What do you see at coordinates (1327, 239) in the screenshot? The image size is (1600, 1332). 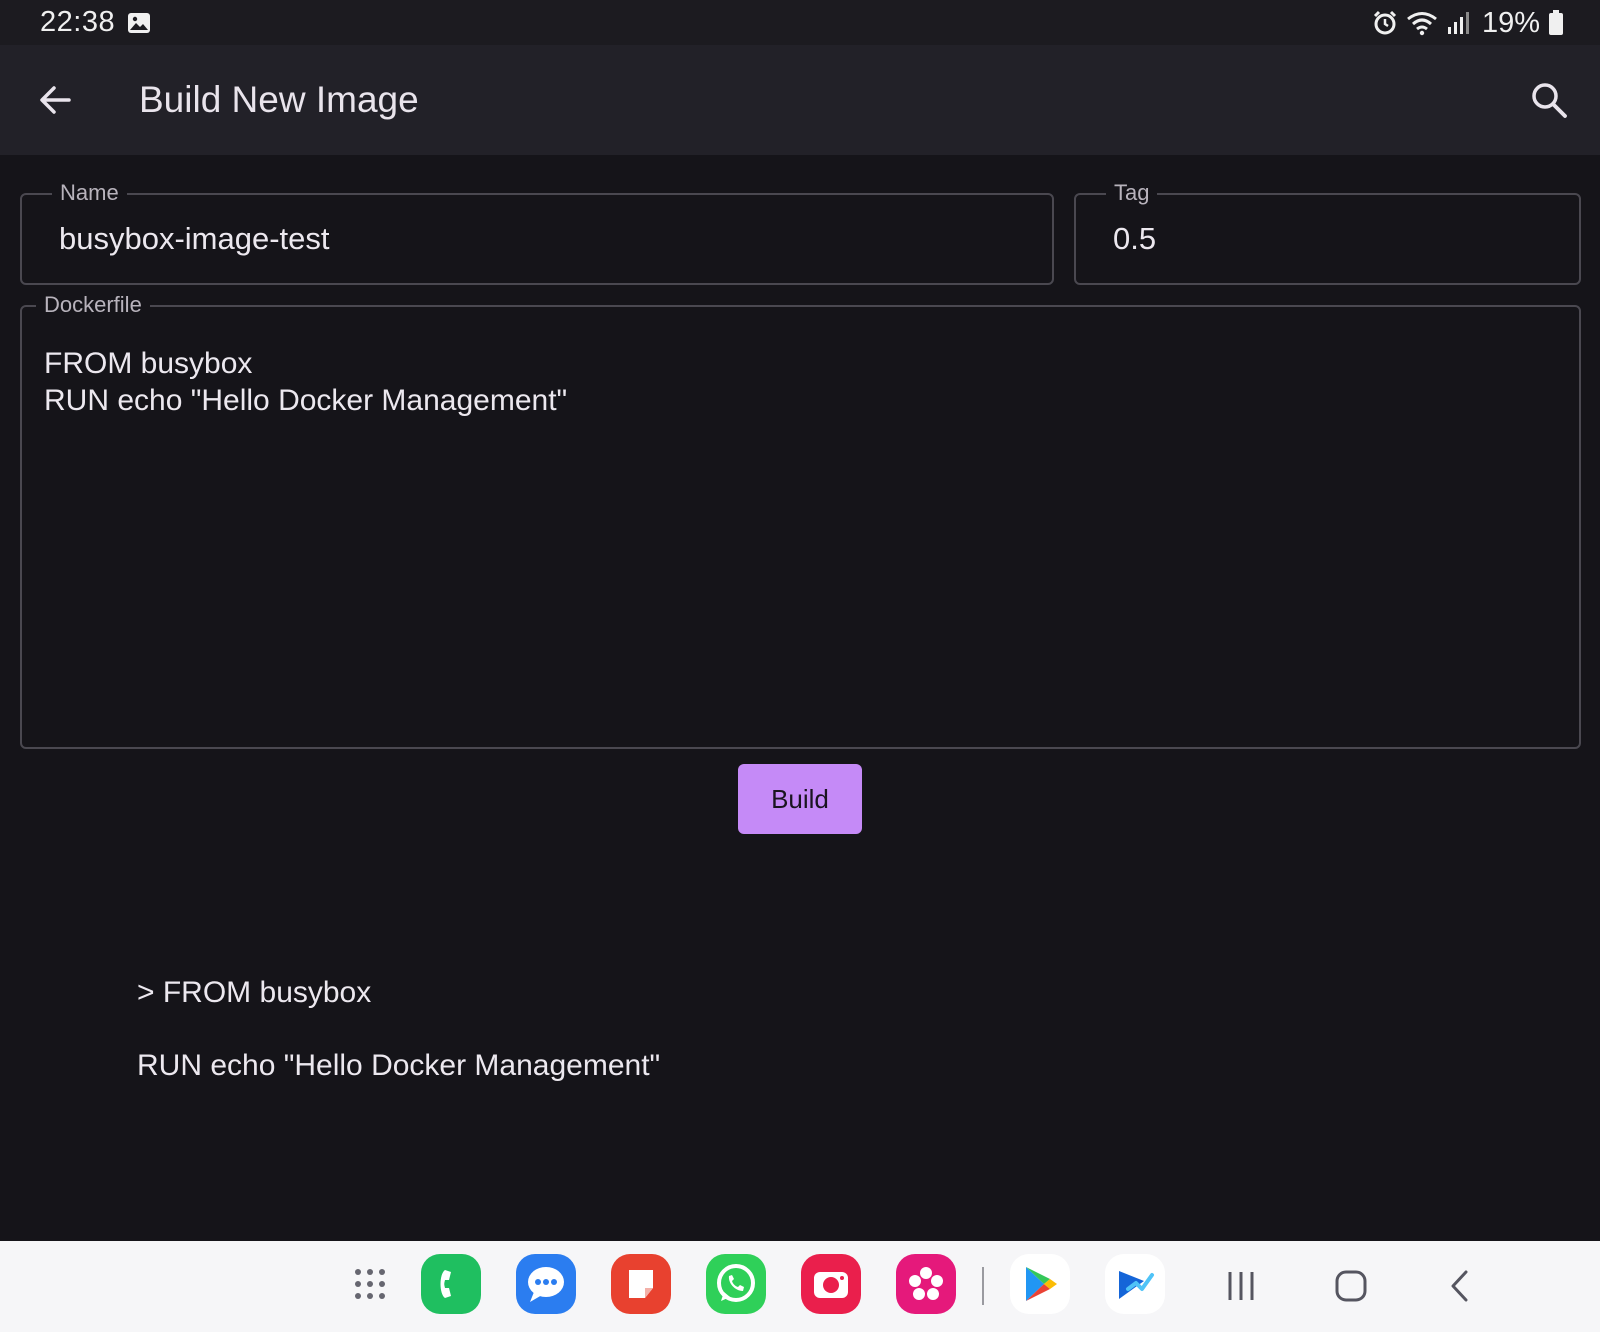 I see `tag-input` at bounding box center [1327, 239].